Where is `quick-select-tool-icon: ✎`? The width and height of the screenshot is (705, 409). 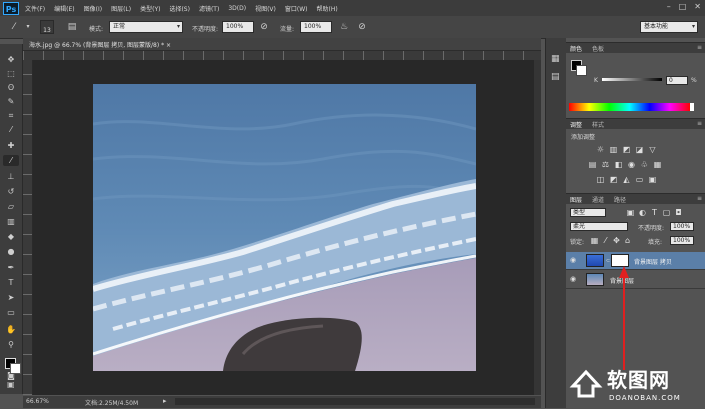
quick-select-tool-icon: ✎ is located at coordinates (11, 101).